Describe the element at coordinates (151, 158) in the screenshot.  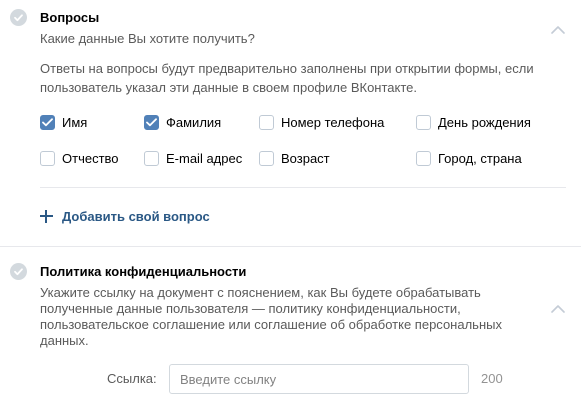
I see `email-checkbox` at that location.